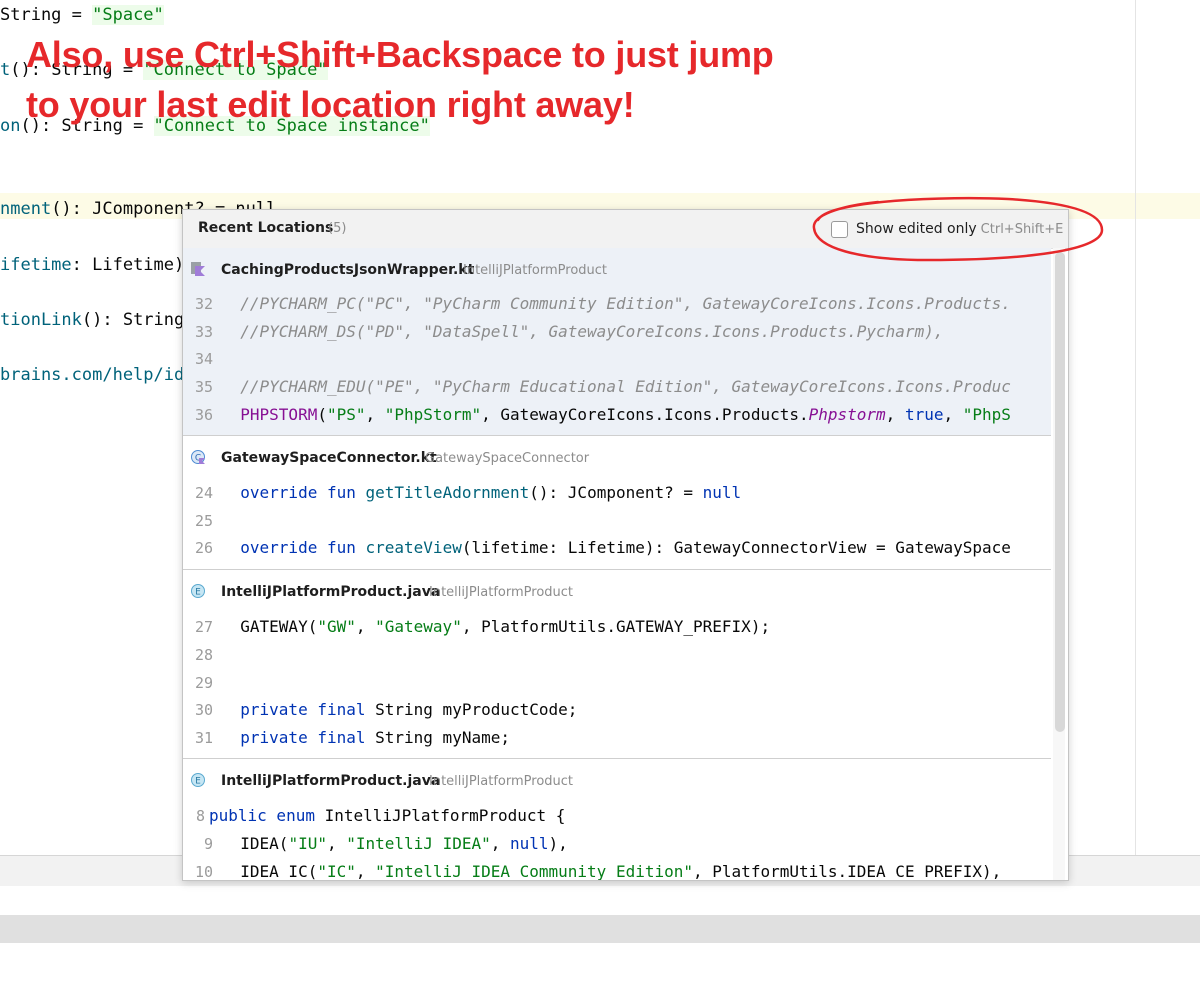 The width and height of the screenshot is (1200, 987). What do you see at coordinates (203, 359) in the screenshot?
I see `code-line: 34` at bounding box center [203, 359].